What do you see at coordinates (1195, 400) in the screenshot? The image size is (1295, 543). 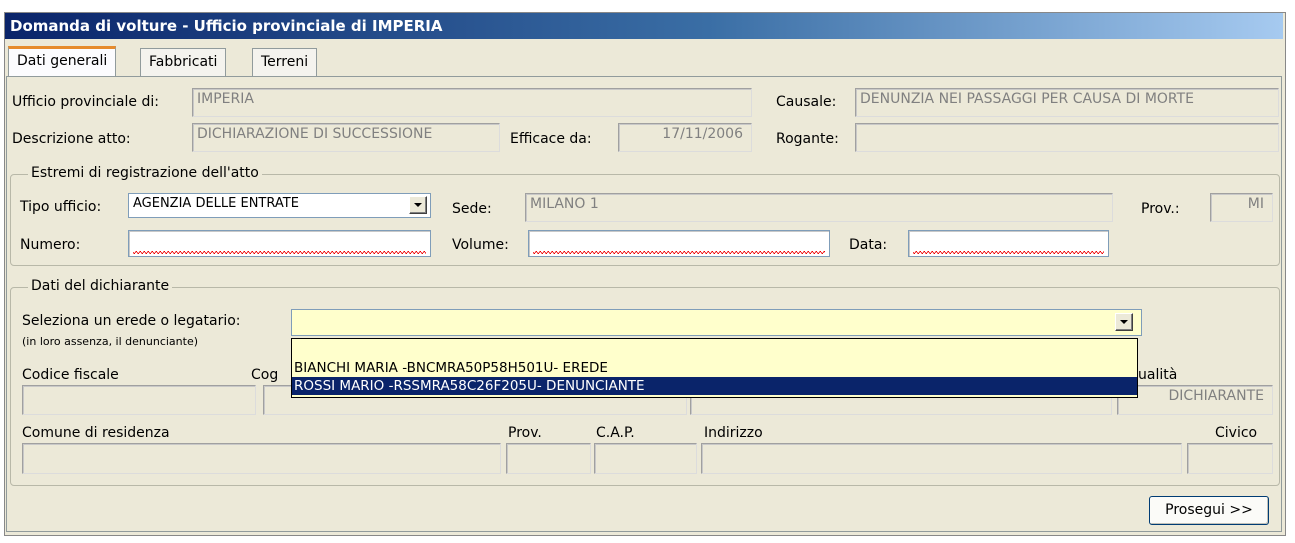 I see `qualita-field: DICHIARANTE` at bounding box center [1195, 400].